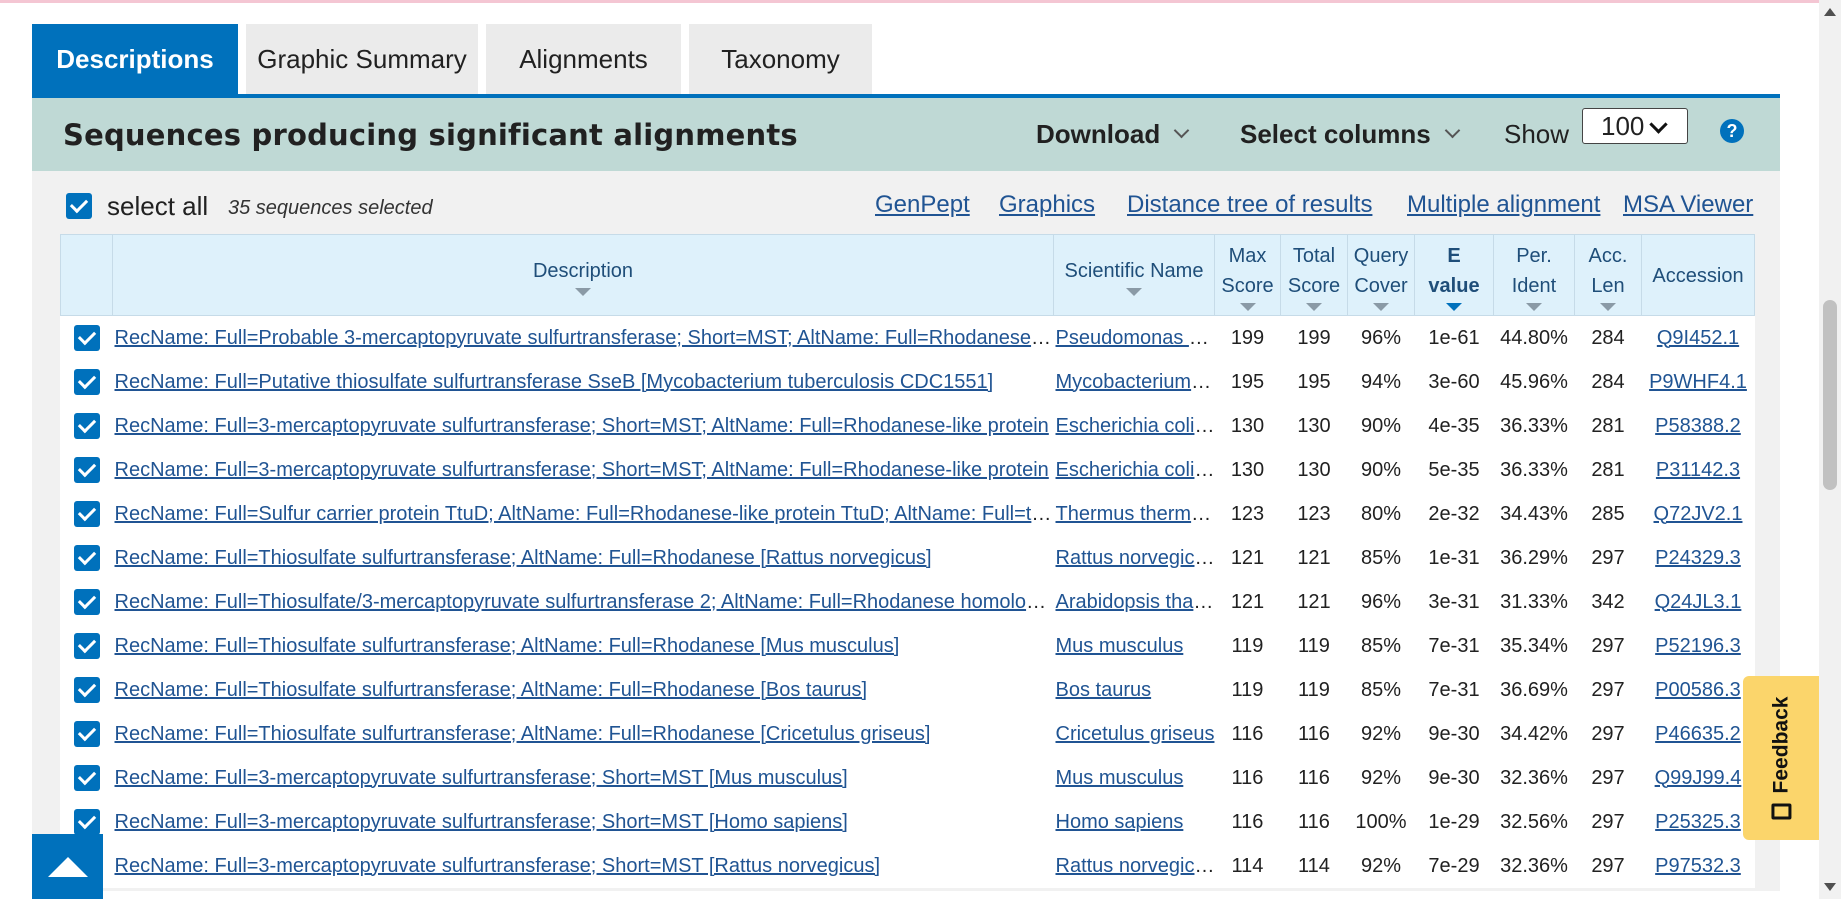 Image resolution: width=1841 pixels, height=899 pixels. Describe the element at coordinates (1698, 558) in the screenshot. I see `row-accession-link: P24329.3` at that location.